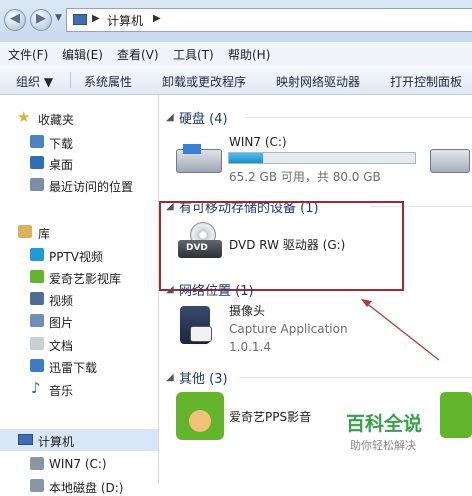  What do you see at coordinates (305, 177) in the screenshot?
I see `drive-c-free-space: 65.2 GB 可用，共 80.0 GB` at bounding box center [305, 177].